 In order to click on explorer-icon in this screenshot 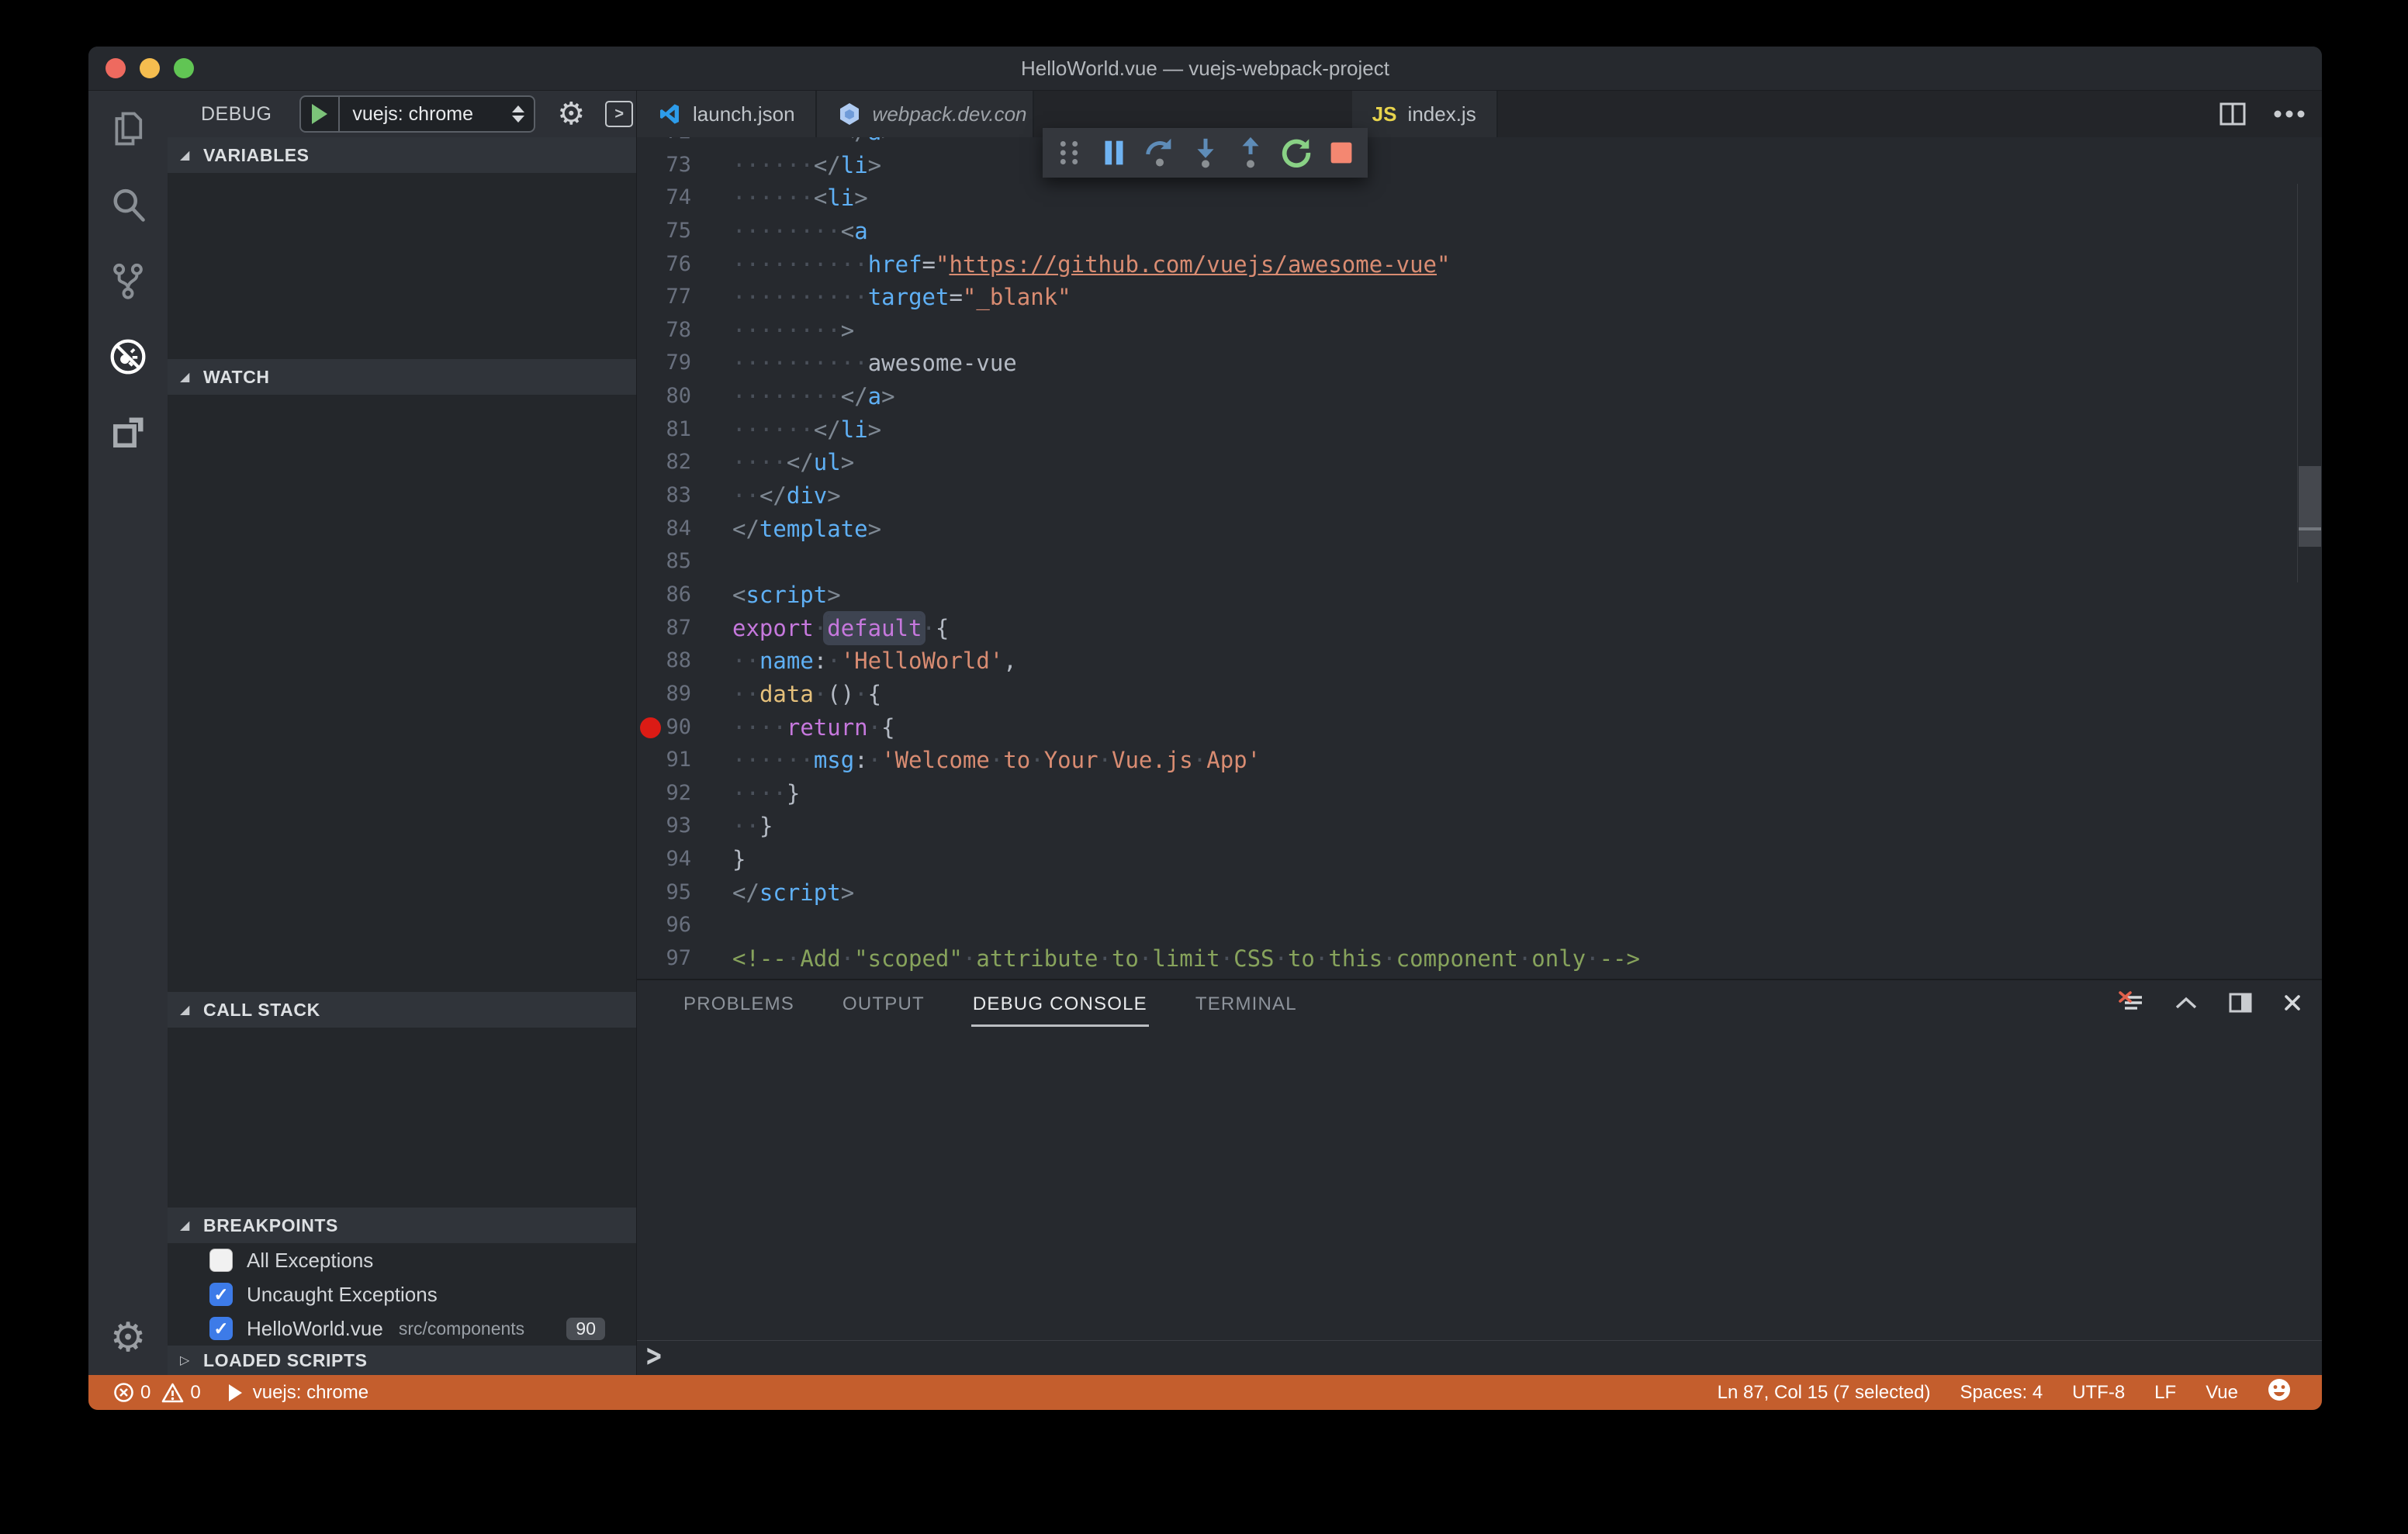, I will do `click(128, 129)`.